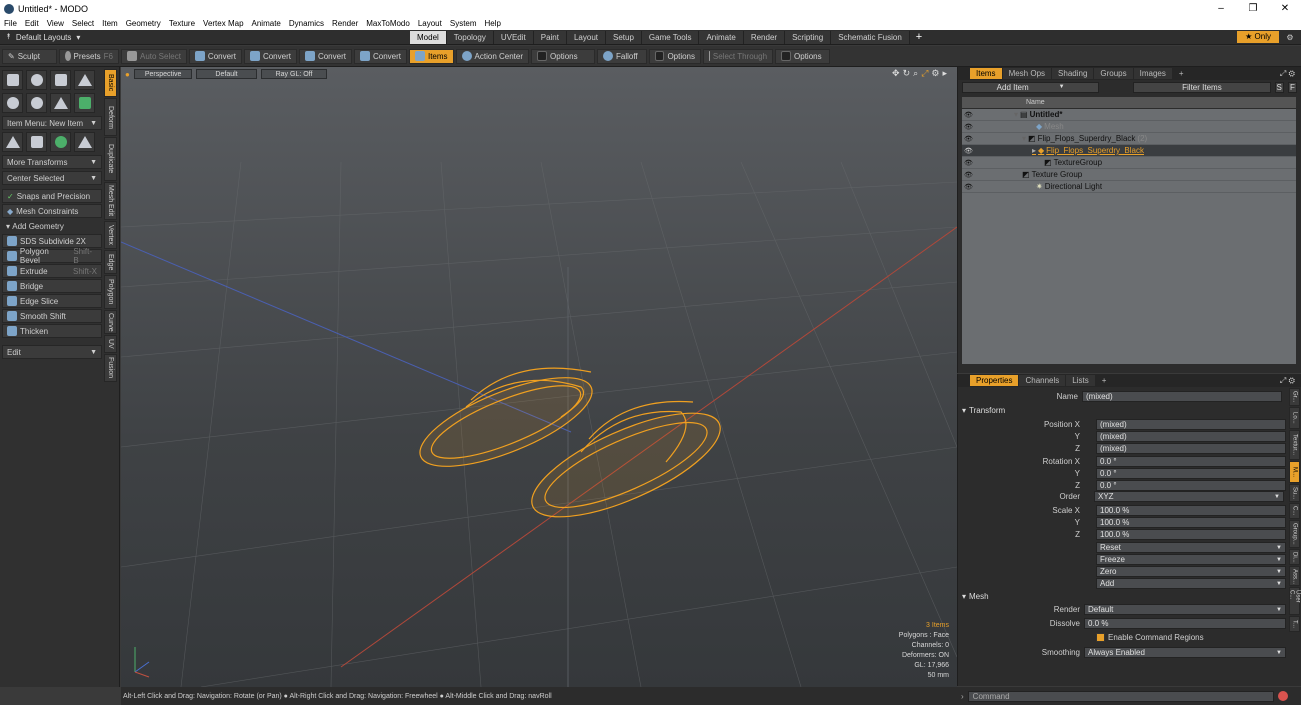 The image size is (1301, 705). I want to click on items-mode-button: Items, so click(431, 56).